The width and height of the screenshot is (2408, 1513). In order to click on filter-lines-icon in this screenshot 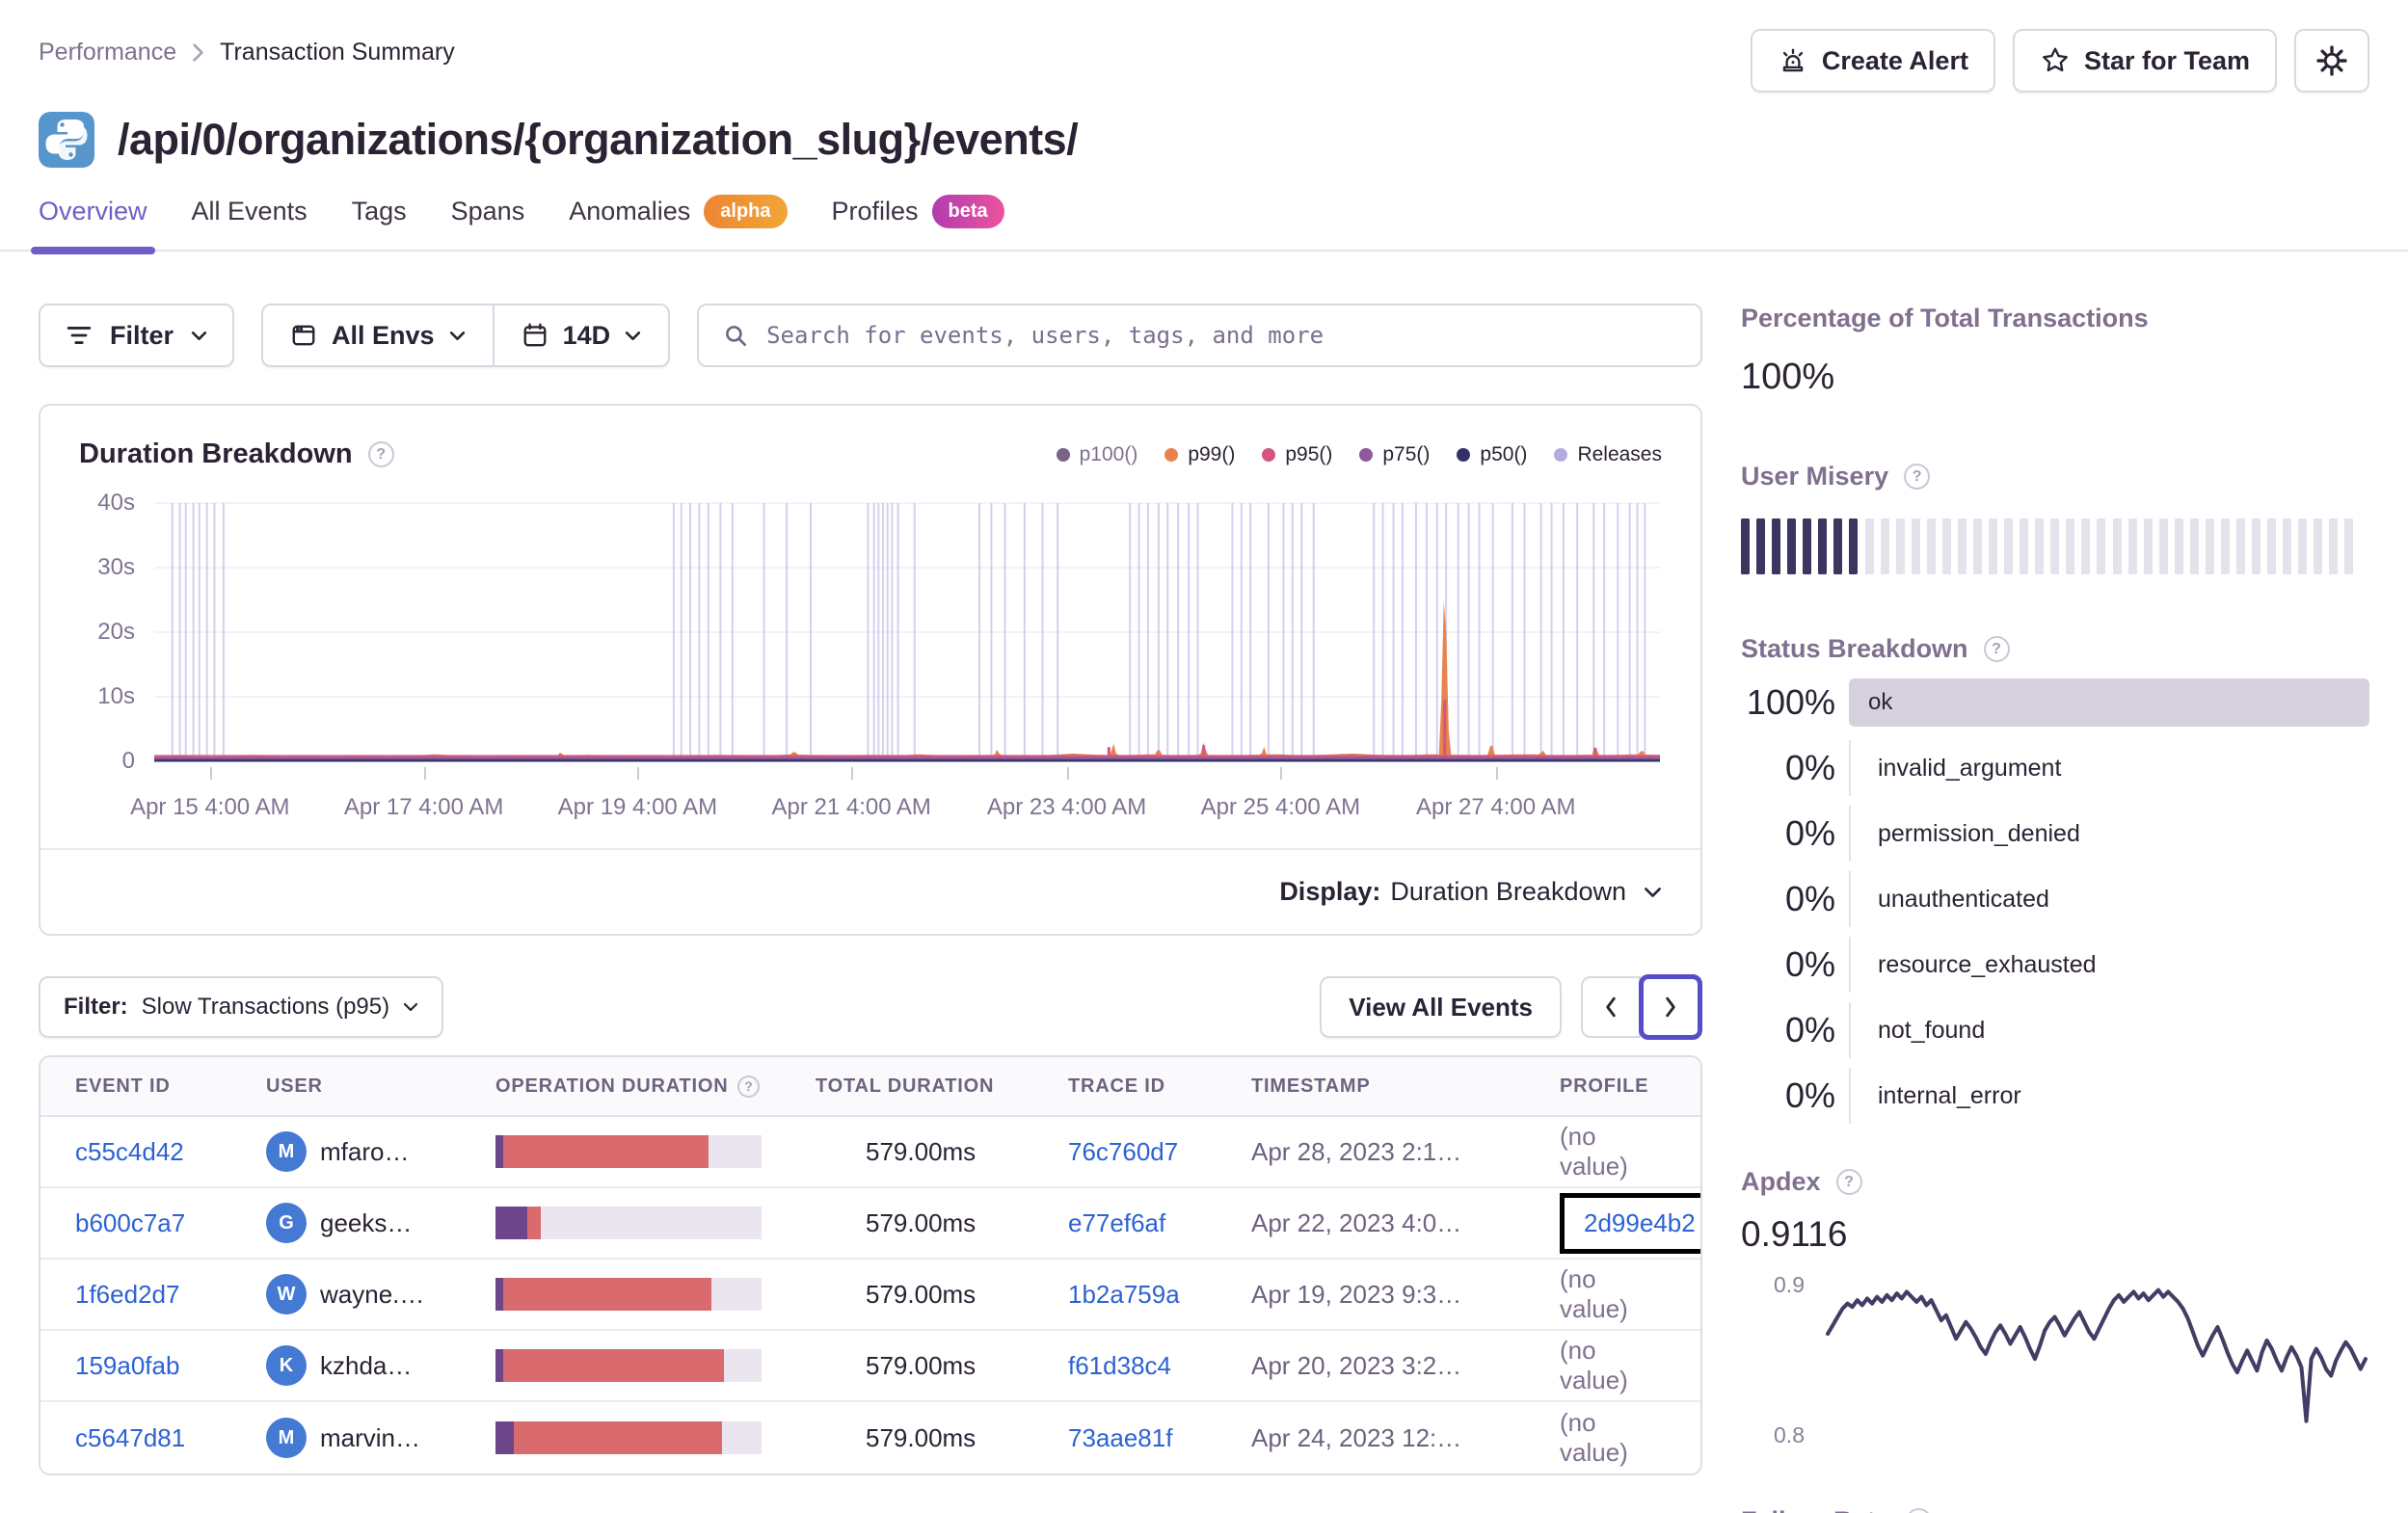, I will do `click(79, 335)`.